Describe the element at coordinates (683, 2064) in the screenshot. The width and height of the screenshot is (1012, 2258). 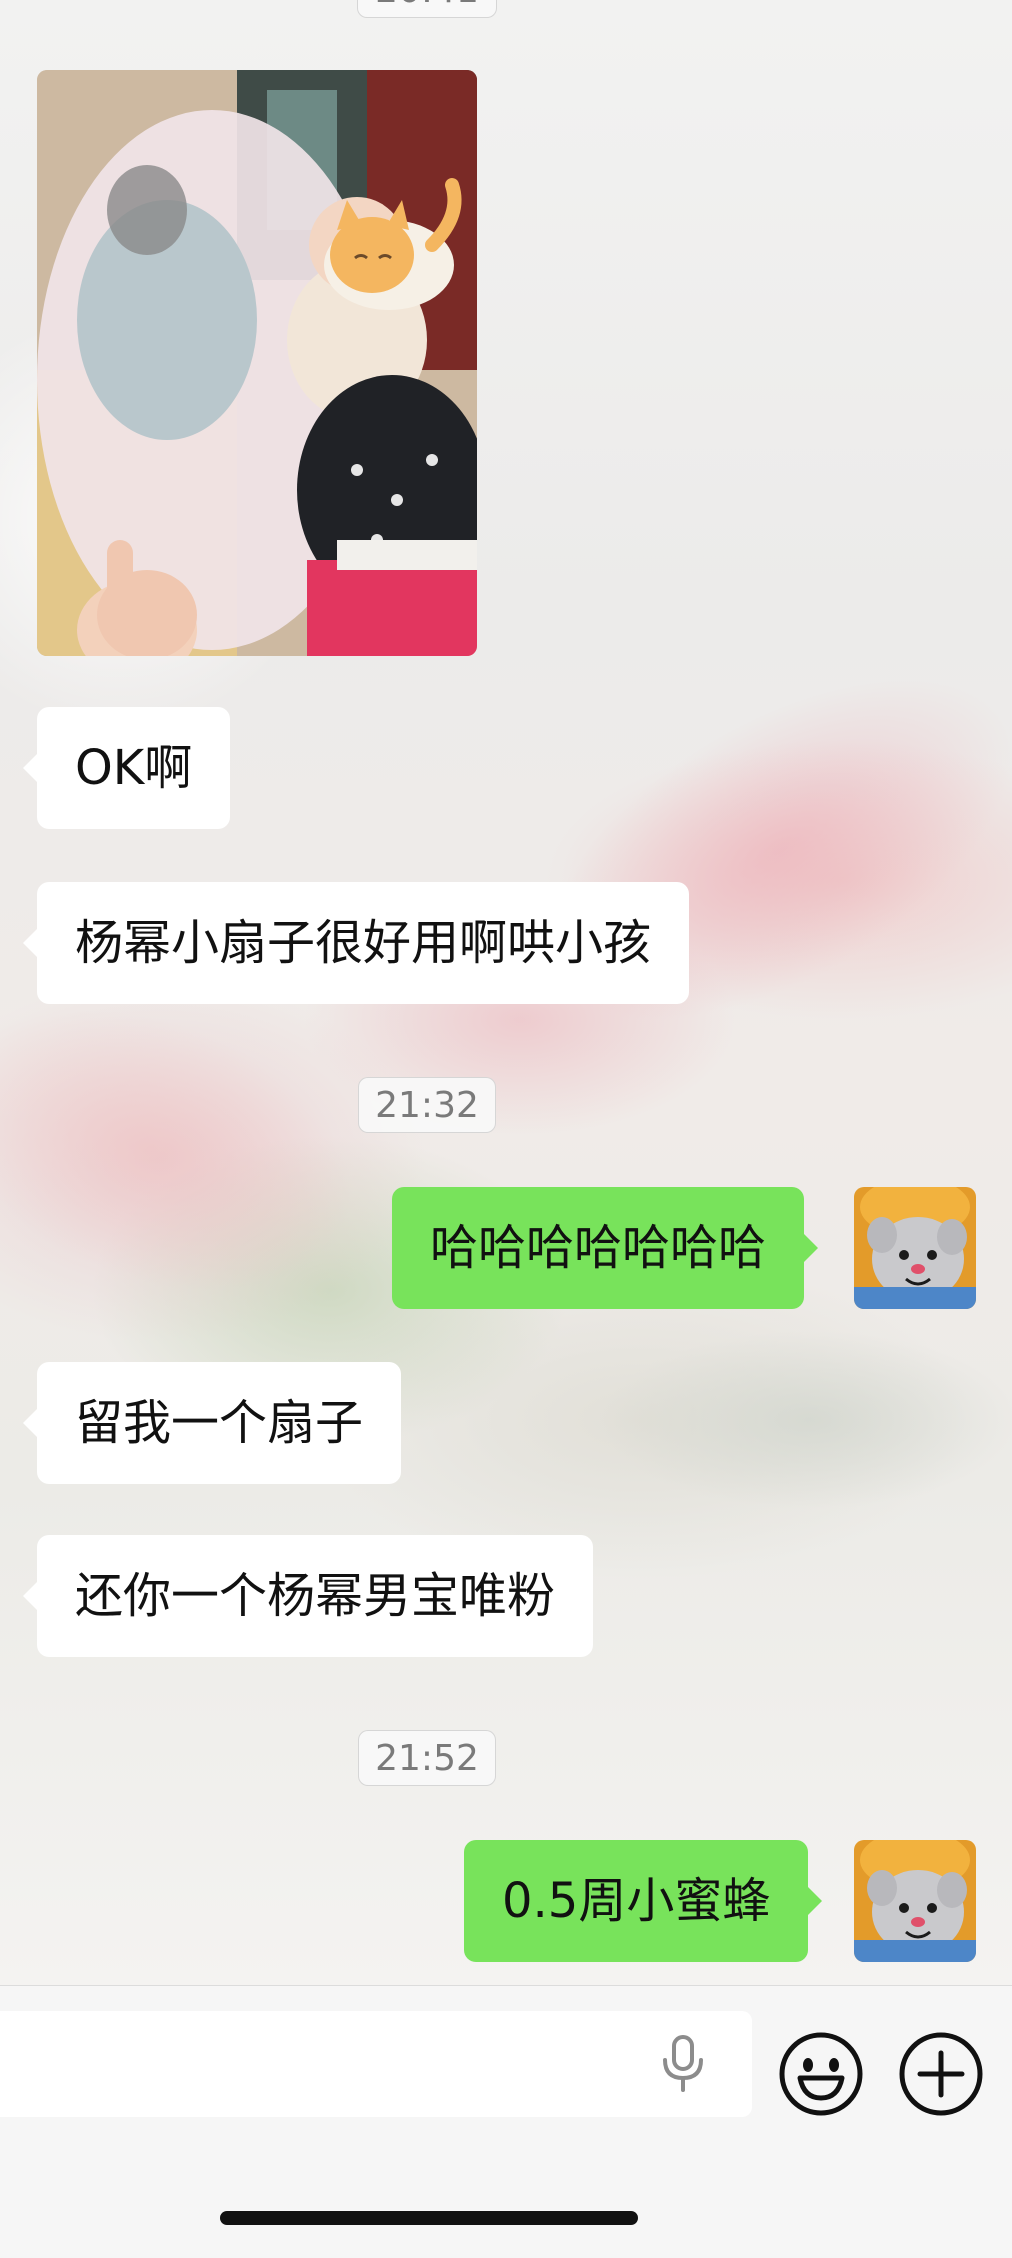
I see `microphone-icon` at that location.